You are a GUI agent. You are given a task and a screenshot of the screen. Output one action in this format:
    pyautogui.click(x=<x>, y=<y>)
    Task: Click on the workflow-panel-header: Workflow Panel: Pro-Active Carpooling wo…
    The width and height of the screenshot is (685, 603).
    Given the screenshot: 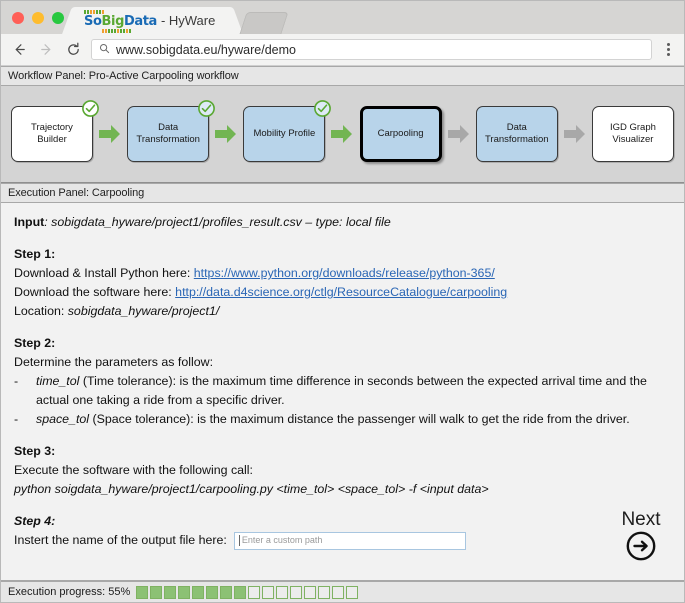 What is the action you would take?
    pyautogui.click(x=342, y=76)
    